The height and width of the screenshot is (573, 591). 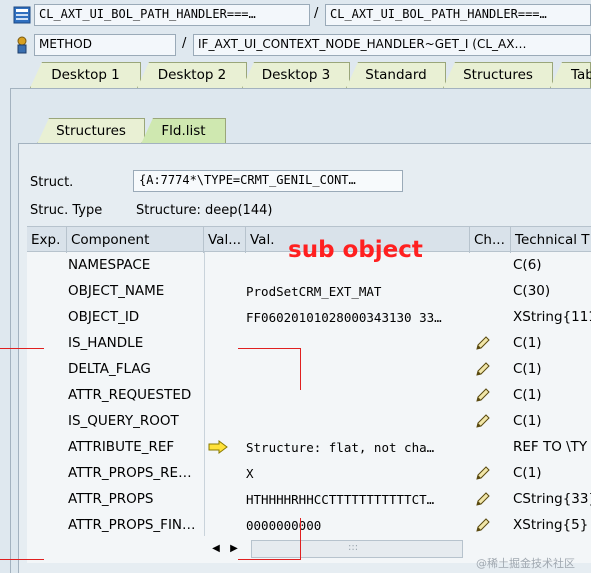 What do you see at coordinates (85, 75) in the screenshot?
I see `tab-desktop-1: Desktop 1` at bounding box center [85, 75].